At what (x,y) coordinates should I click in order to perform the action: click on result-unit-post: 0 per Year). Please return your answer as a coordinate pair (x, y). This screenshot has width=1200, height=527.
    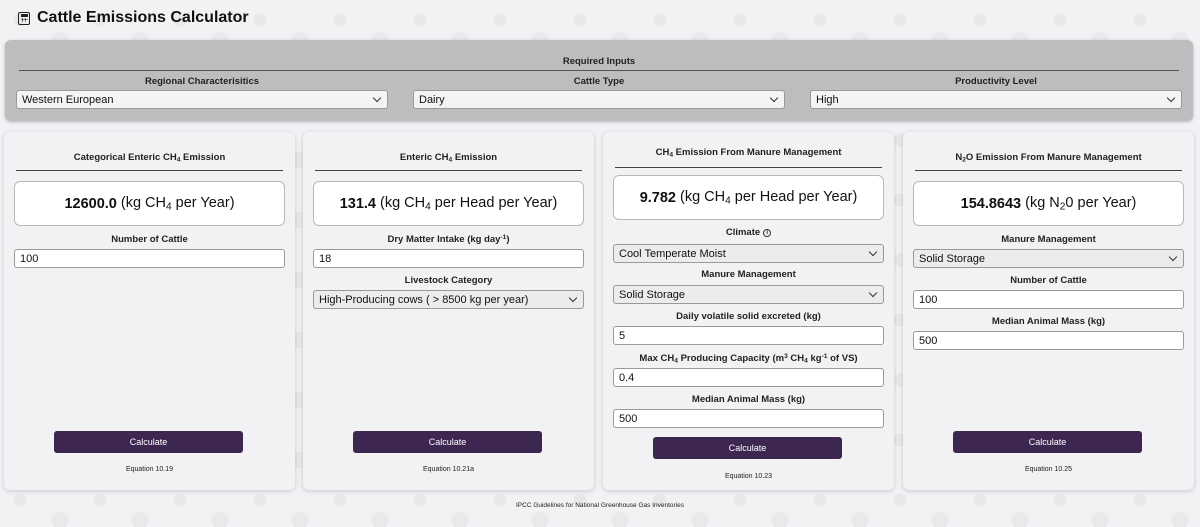
    Looking at the image, I should click on (1101, 202).